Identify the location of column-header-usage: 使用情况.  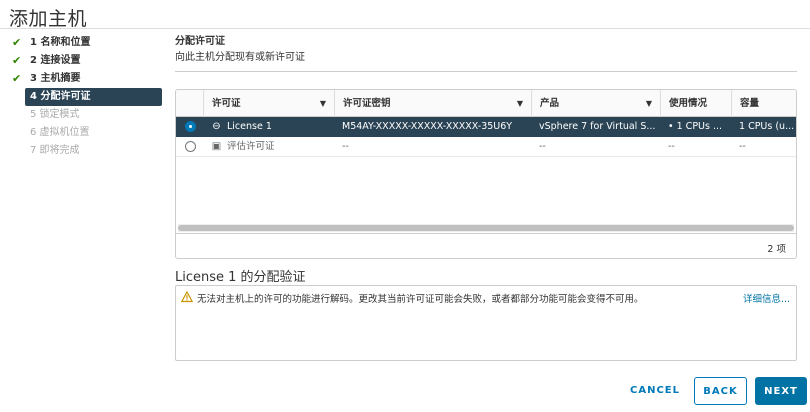
(695, 103).